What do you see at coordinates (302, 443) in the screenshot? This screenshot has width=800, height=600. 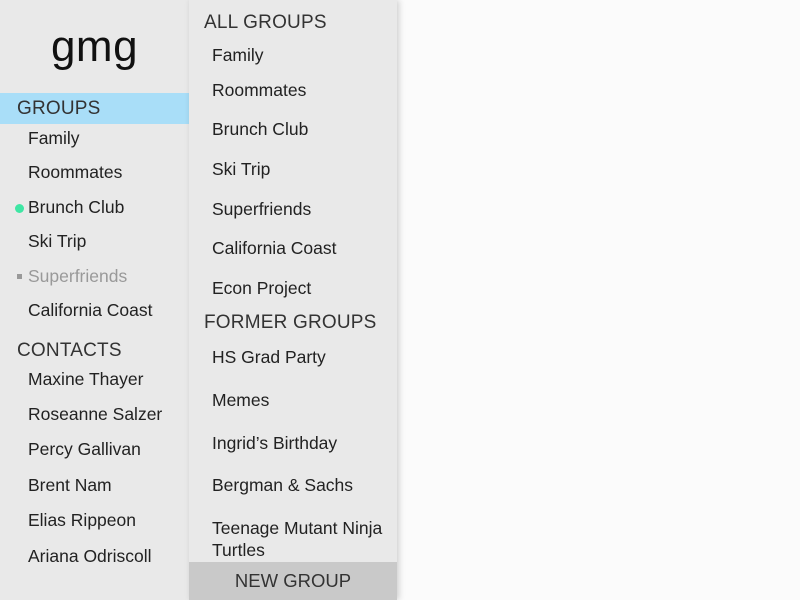 I see `former-group-item: Ingrid’s Birthday` at bounding box center [302, 443].